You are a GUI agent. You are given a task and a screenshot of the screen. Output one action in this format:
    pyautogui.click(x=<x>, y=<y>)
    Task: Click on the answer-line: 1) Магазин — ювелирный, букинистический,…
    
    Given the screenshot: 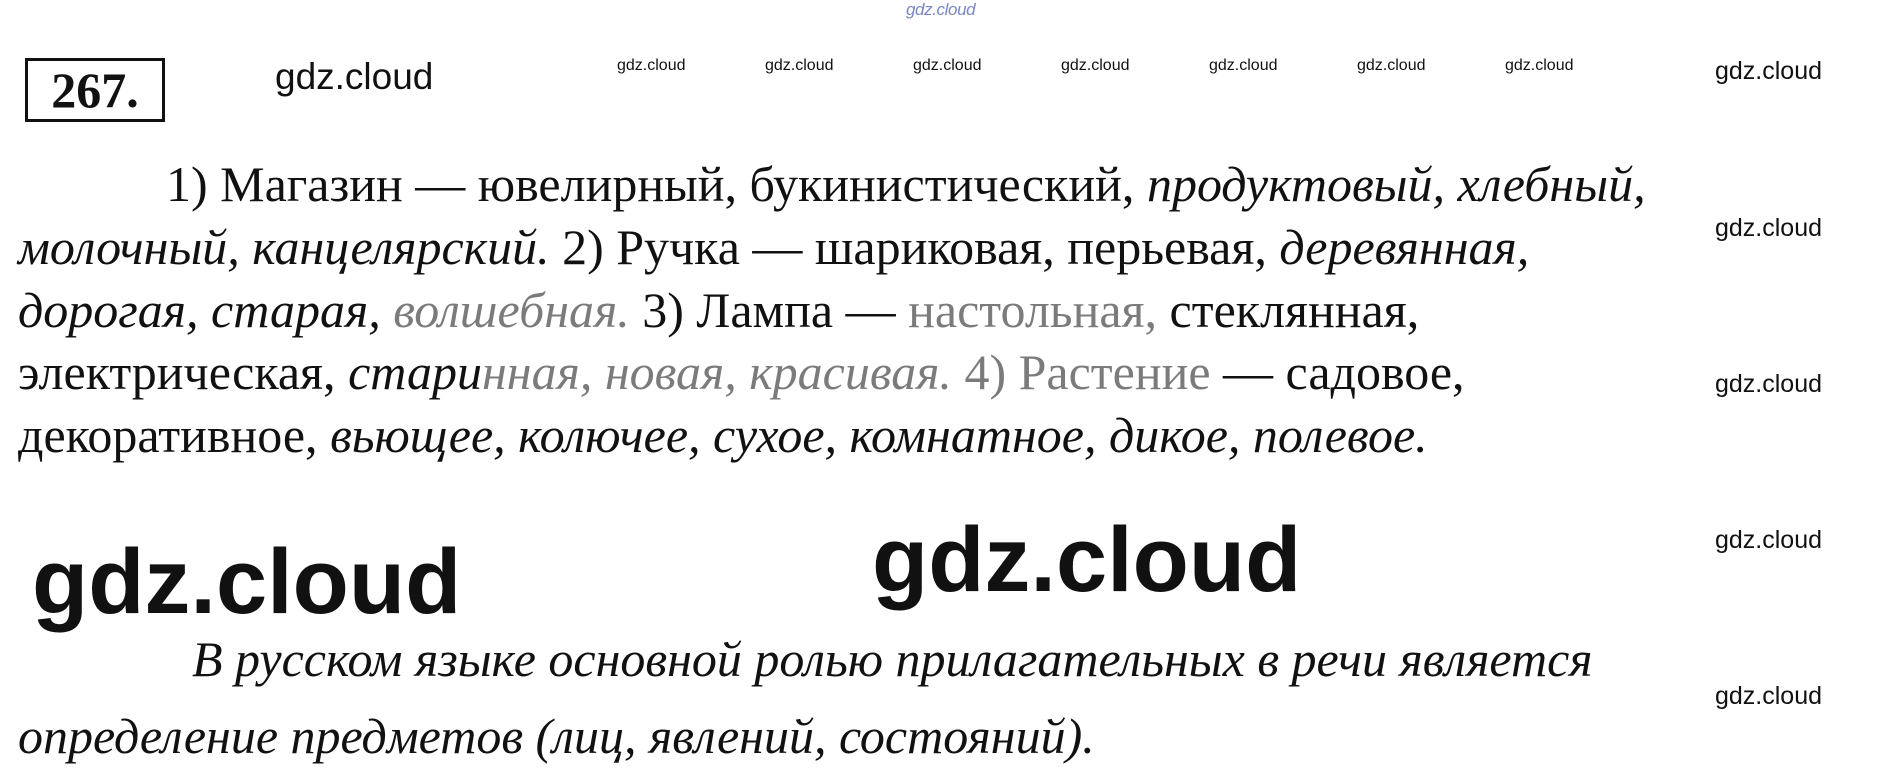 What is the action you would take?
    pyautogui.click(x=960, y=184)
    